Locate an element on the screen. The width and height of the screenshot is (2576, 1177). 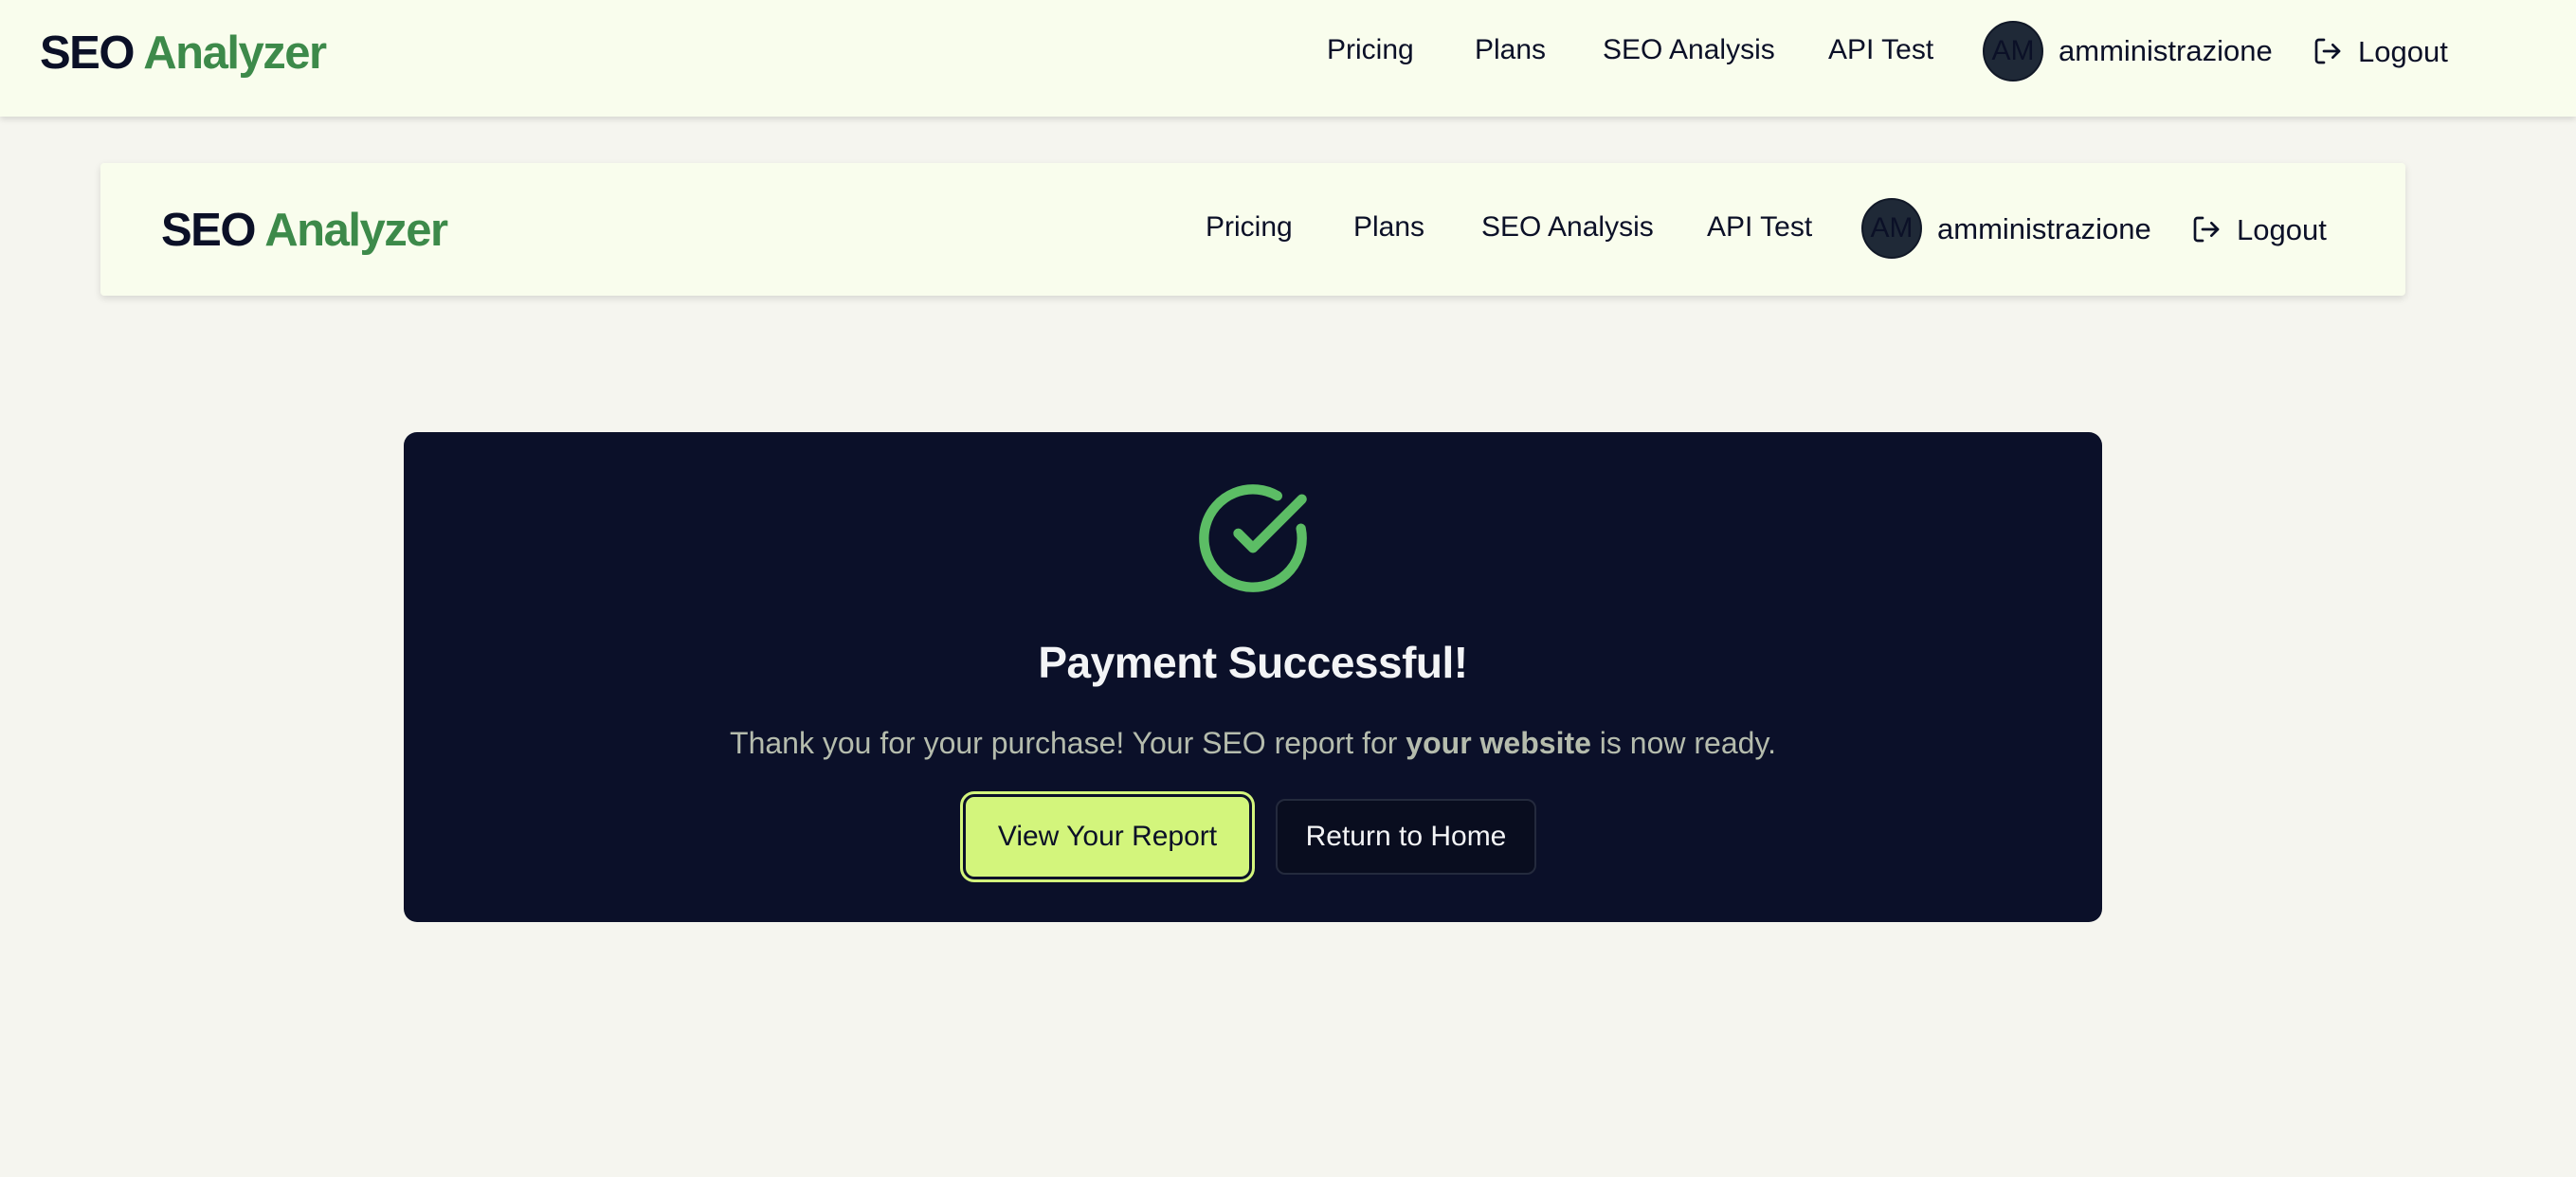
inner-nav-pricing: Pricing is located at coordinates (1249, 227).